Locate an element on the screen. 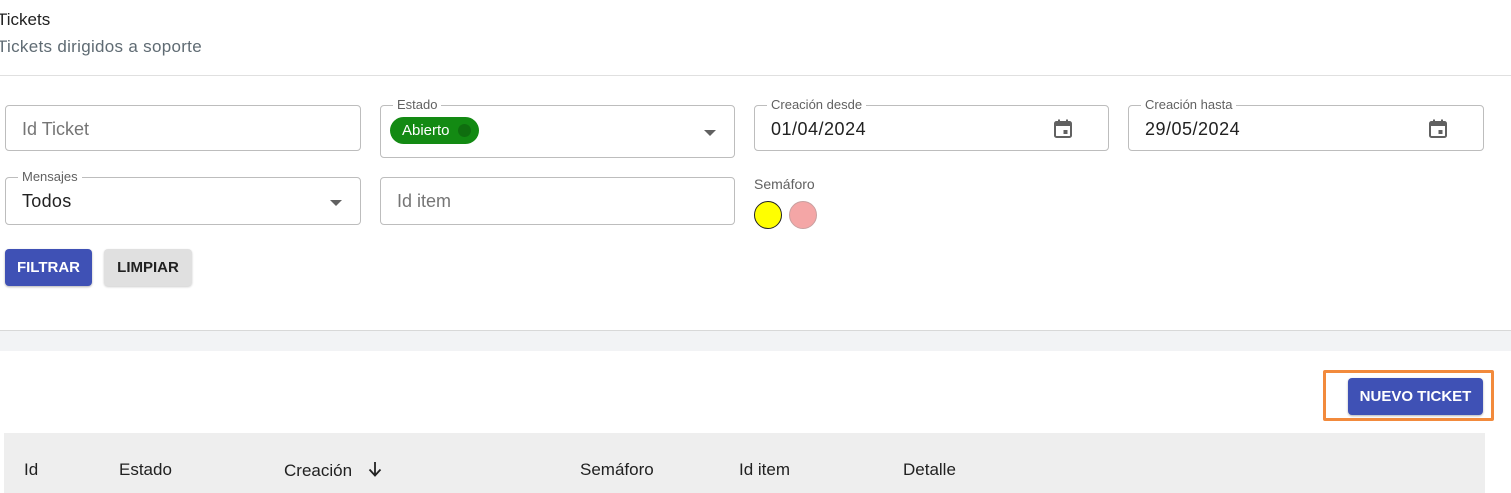 The width and height of the screenshot is (1511, 493). id-ticket-placeholder: Id Ticket is located at coordinates (56, 129).